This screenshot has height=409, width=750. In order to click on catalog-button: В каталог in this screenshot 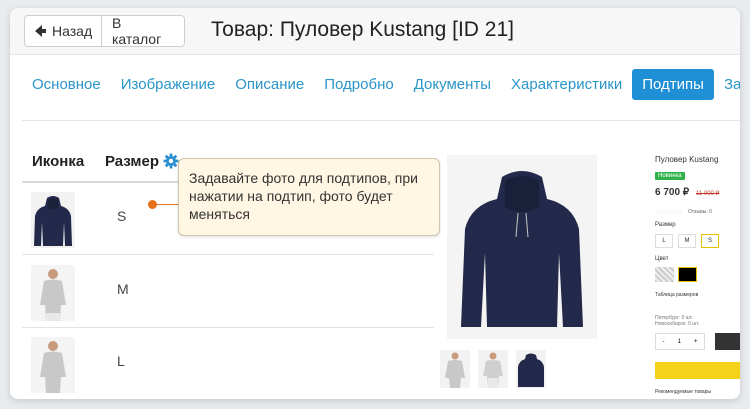, I will do `click(143, 31)`.